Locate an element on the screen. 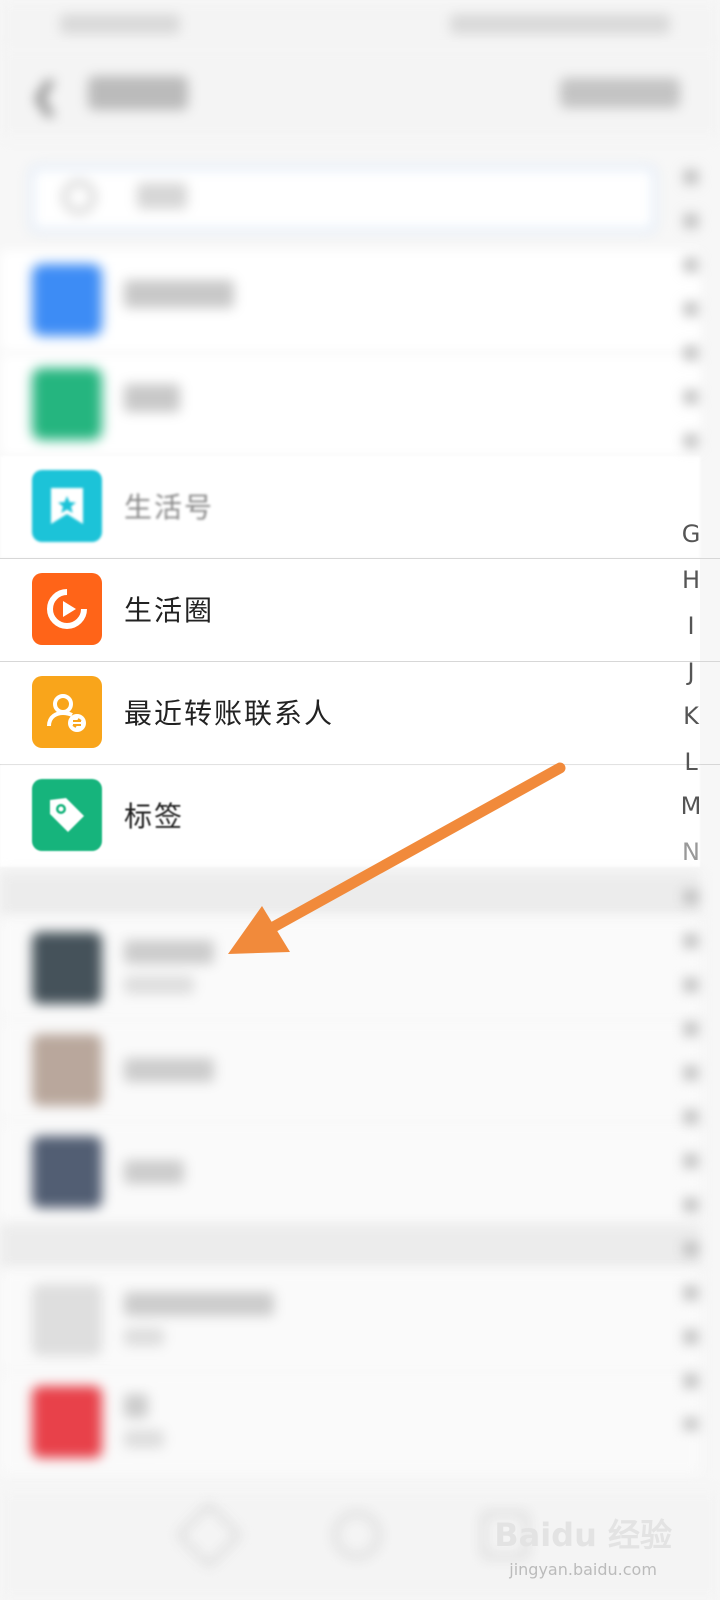  tag-label: 标签 is located at coordinates (154, 816).